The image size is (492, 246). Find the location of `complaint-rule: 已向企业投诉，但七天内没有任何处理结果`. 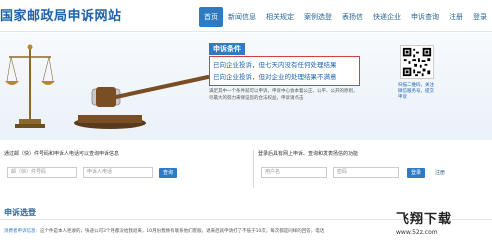

complaint-rule: 已向企业投诉，但七天内没有任何处理结果 is located at coordinates (275, 65).